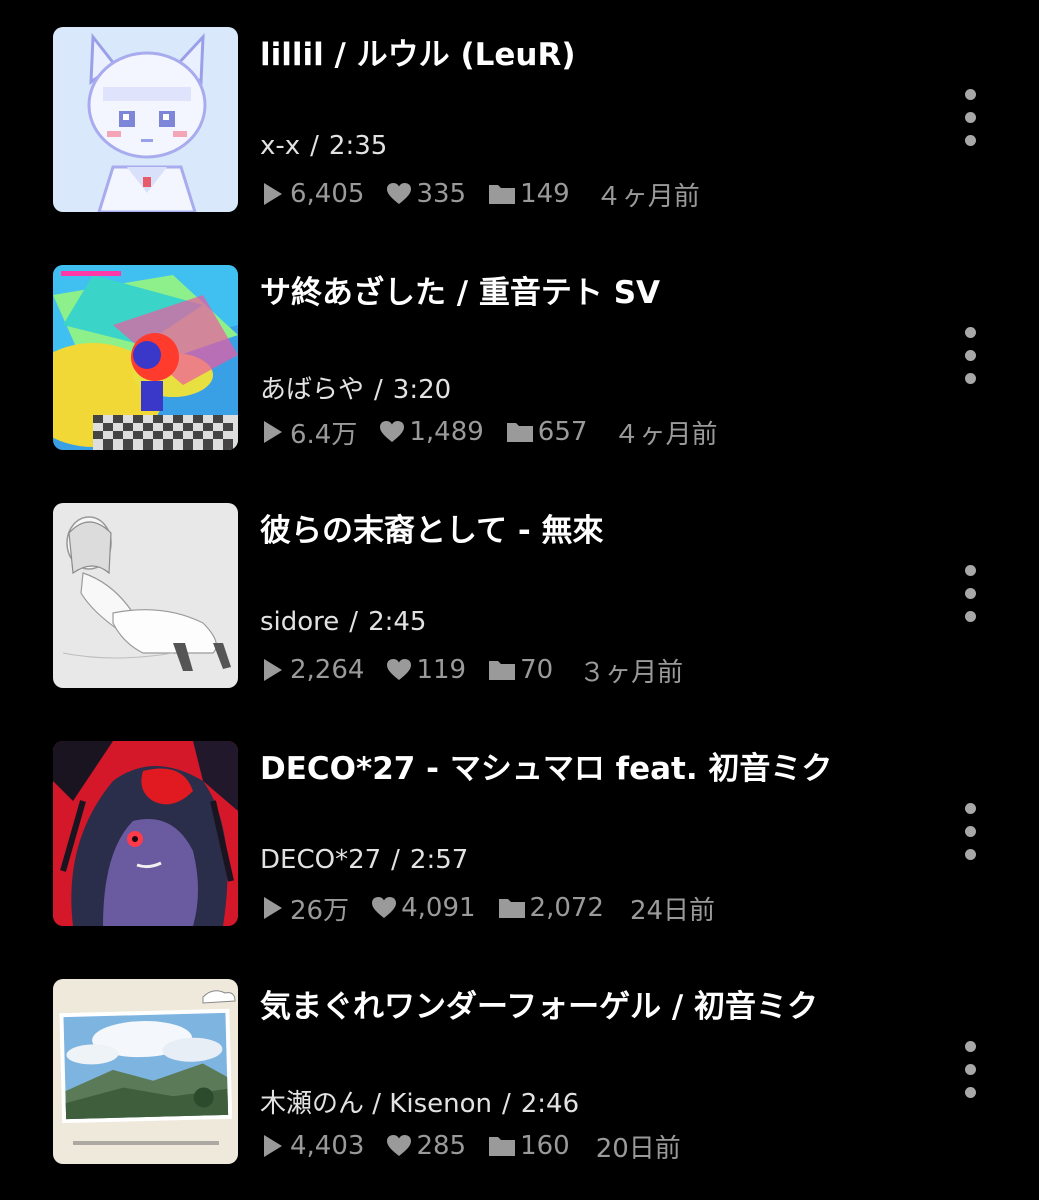 The image size is (1039, 1200). What do you see at coordinates (426, 670) in the screenshot?
I see `like-count: 119` at bounding box center [426, 670].